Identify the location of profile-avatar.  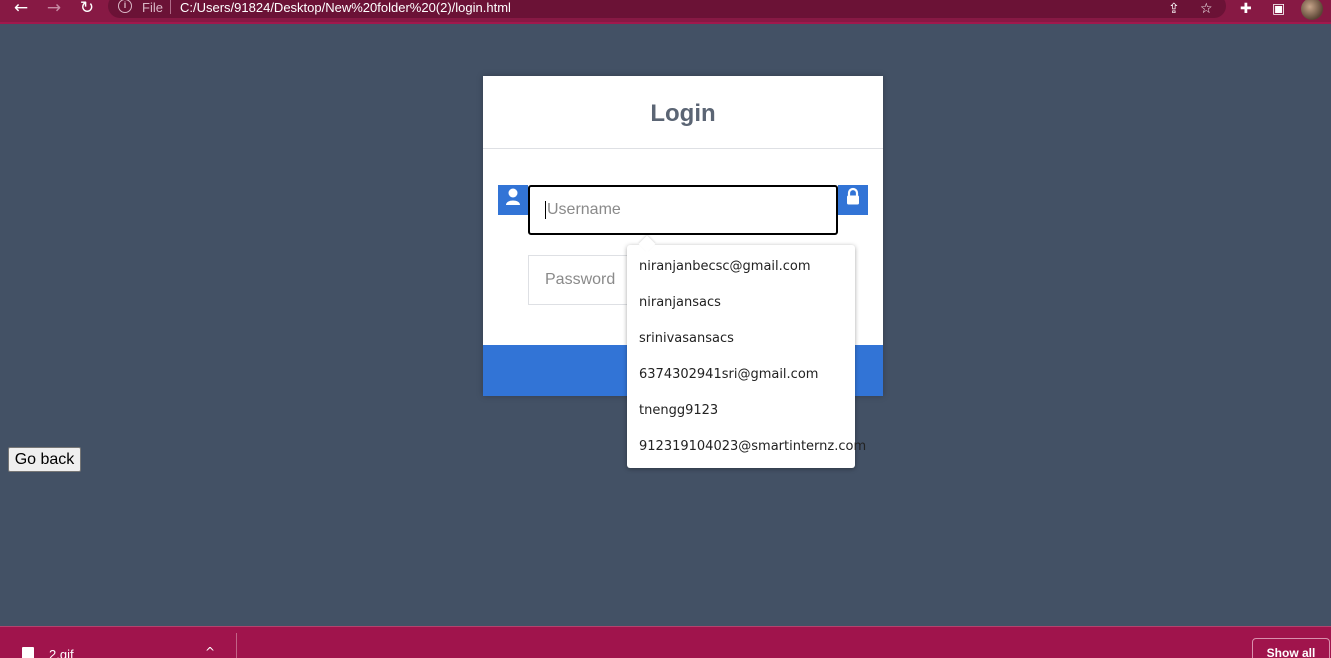
(1312, 10).